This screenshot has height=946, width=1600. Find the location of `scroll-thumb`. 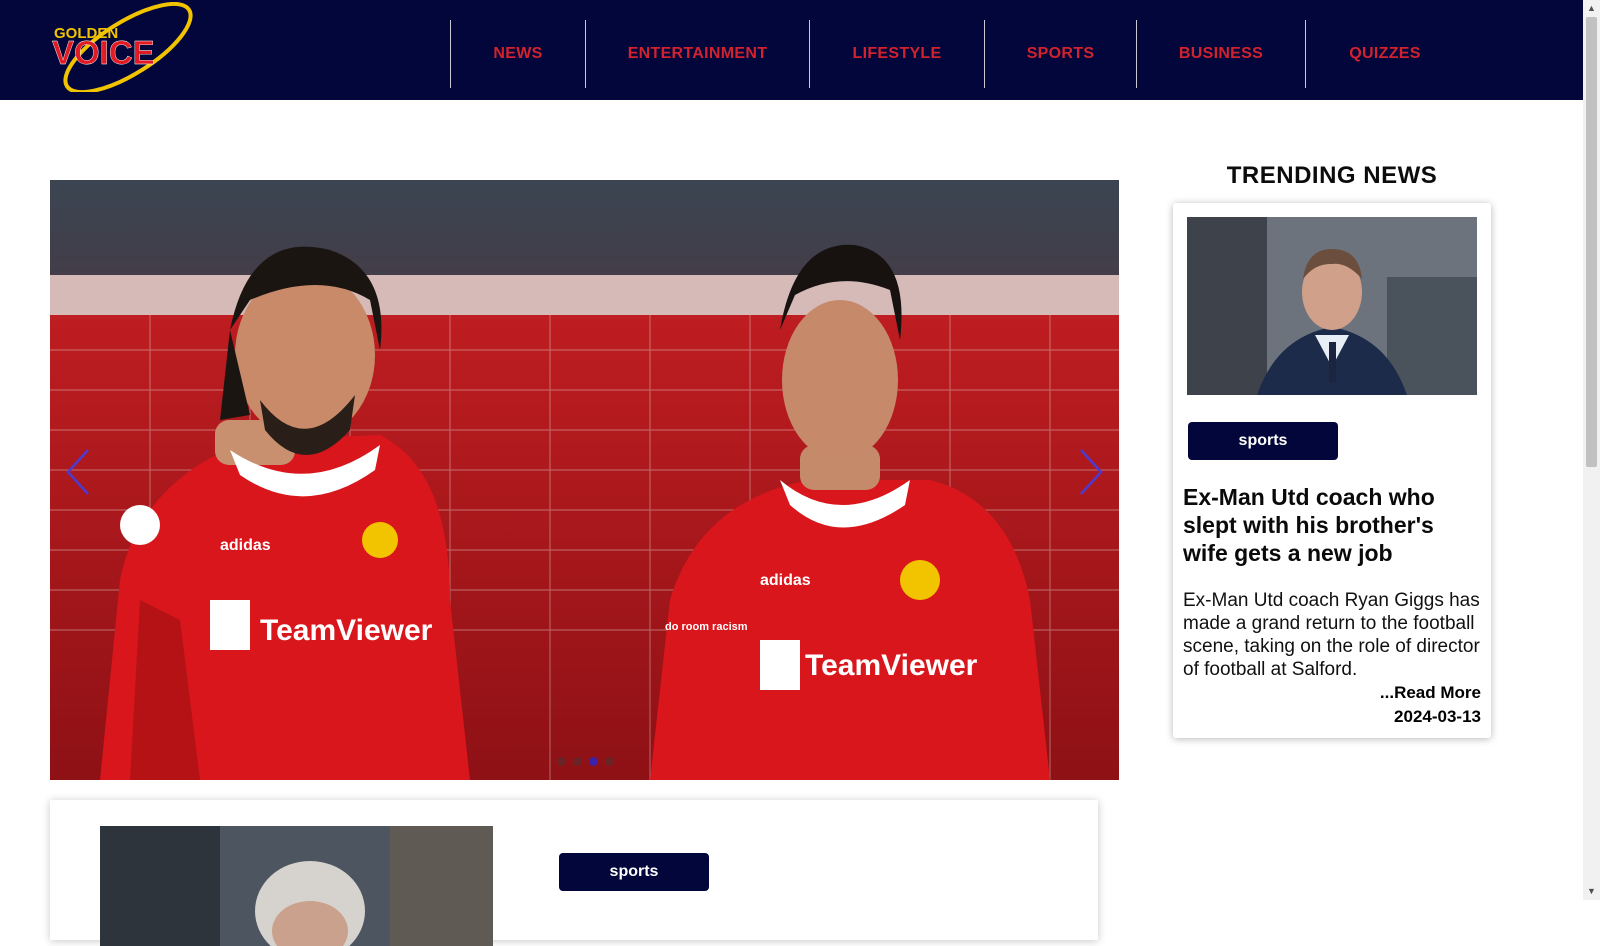

scroll-thumb is located at coordinates (1591, 242).